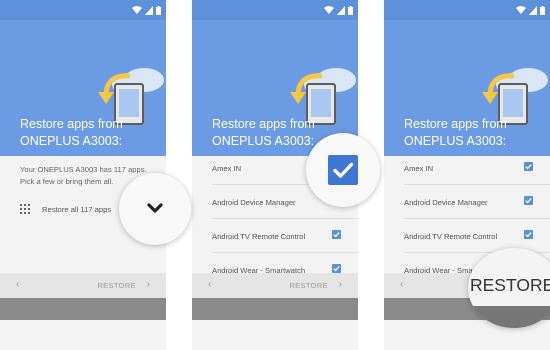 Image resolution: width=550 pixels, height=350 pixels. I want to click on restore-all-label: Restore all 117 apps, so click(77, 209).